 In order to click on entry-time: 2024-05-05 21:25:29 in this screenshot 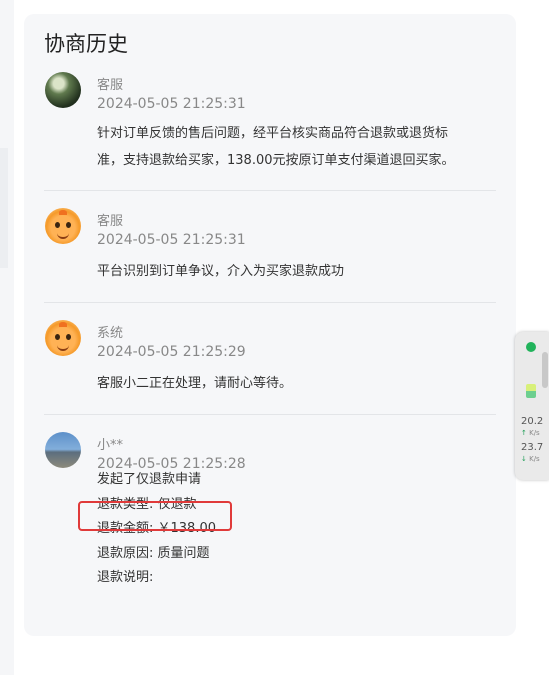, I will do `click(171, 352)`.